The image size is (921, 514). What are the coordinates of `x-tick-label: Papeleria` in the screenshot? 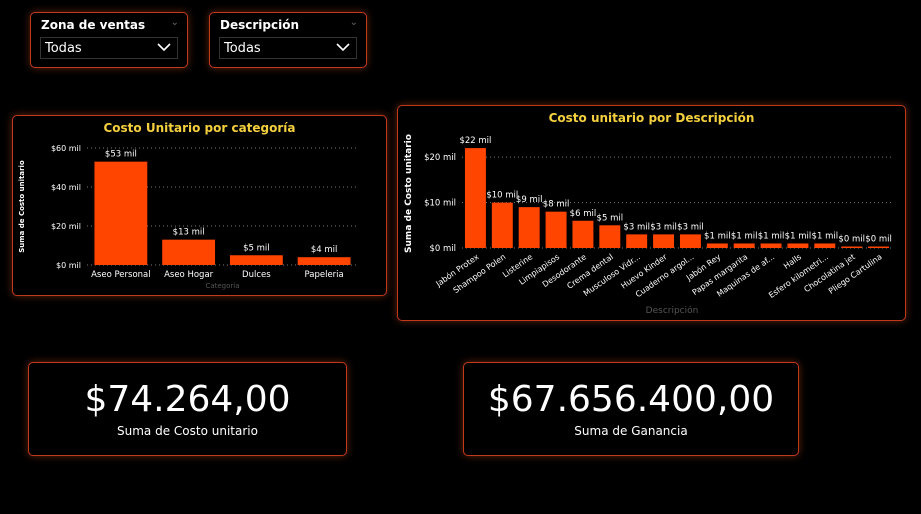 It's located at (324, 275).